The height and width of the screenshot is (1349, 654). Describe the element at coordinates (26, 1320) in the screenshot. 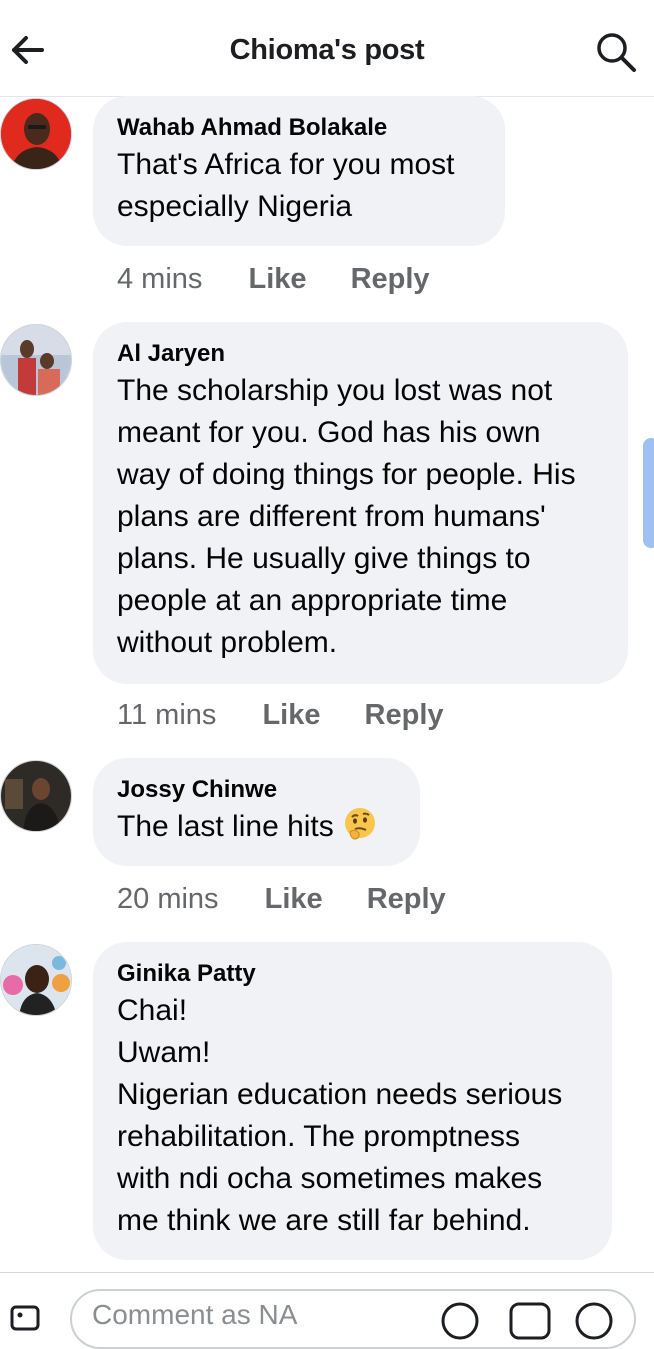

I see `camera-icon` at that location.